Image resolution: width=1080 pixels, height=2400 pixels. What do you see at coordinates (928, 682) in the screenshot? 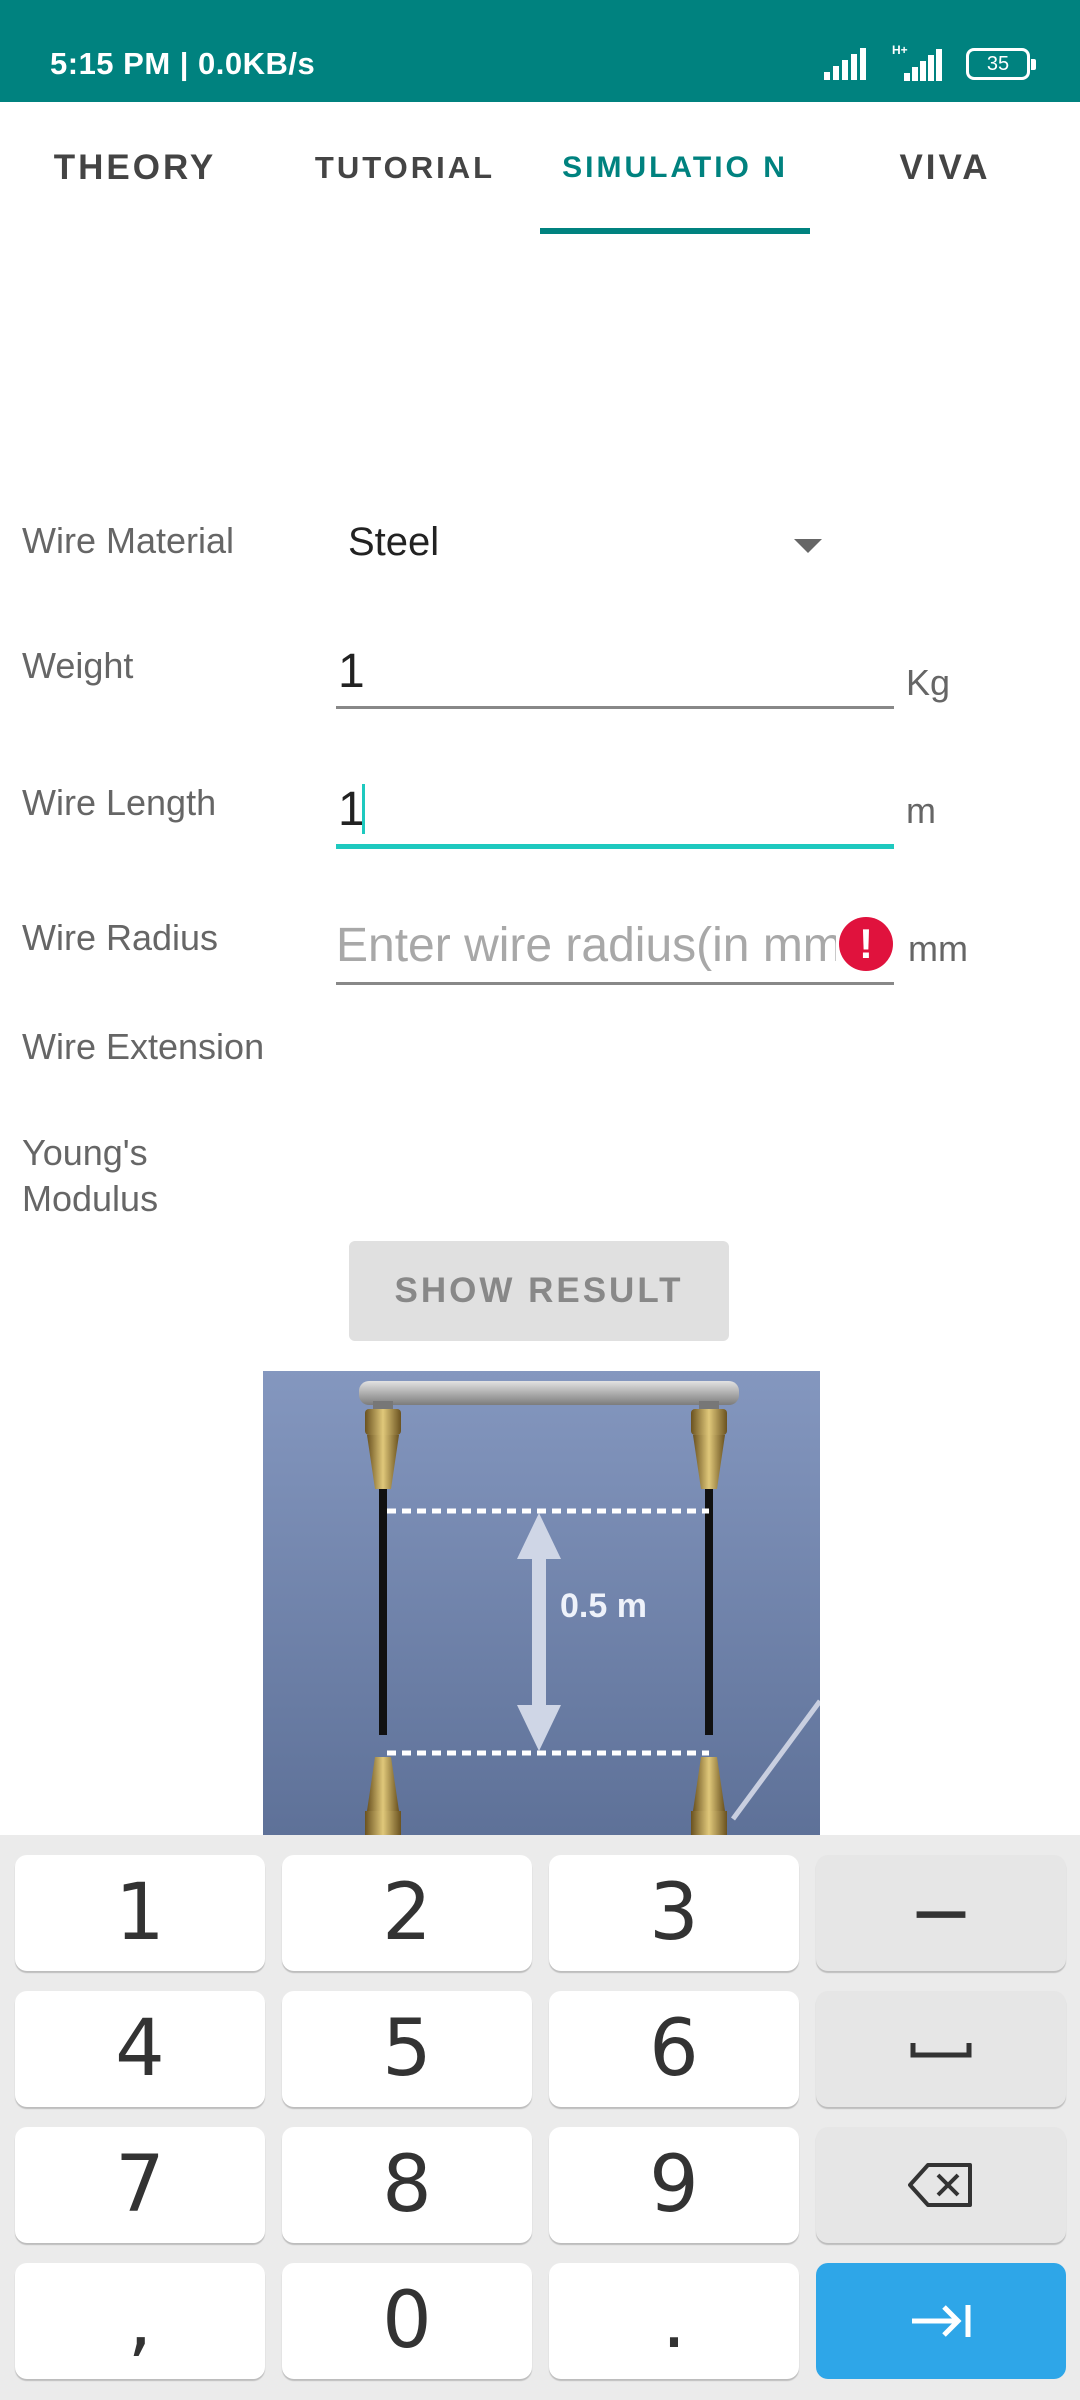
I see `weight-unit: Kg` at bounding box center [928, 682].